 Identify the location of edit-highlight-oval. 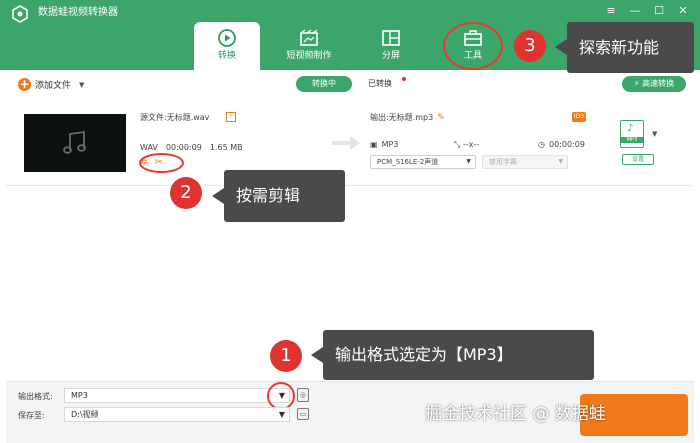
(161, 163).